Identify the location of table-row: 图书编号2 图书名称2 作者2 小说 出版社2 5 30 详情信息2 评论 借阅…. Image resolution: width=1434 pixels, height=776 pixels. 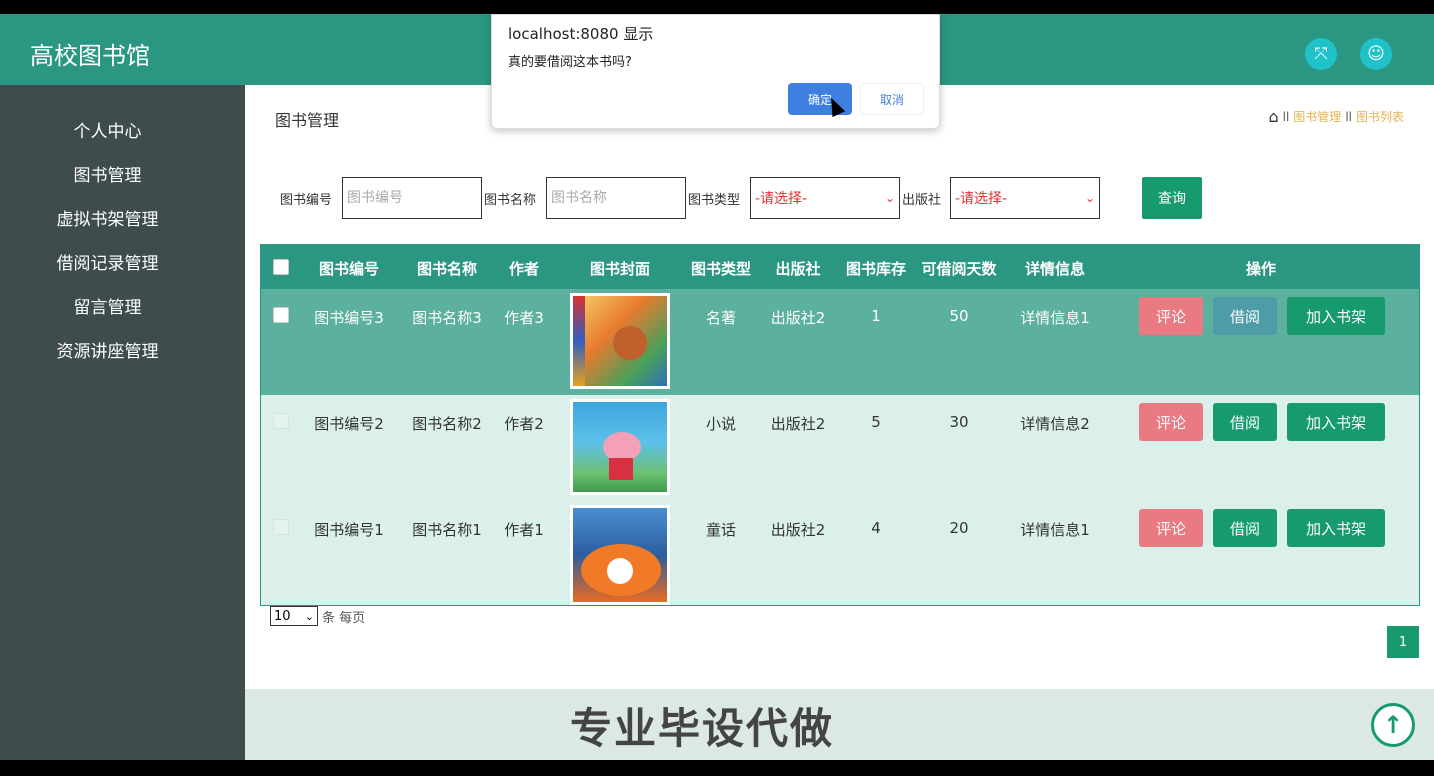
(840, 448).